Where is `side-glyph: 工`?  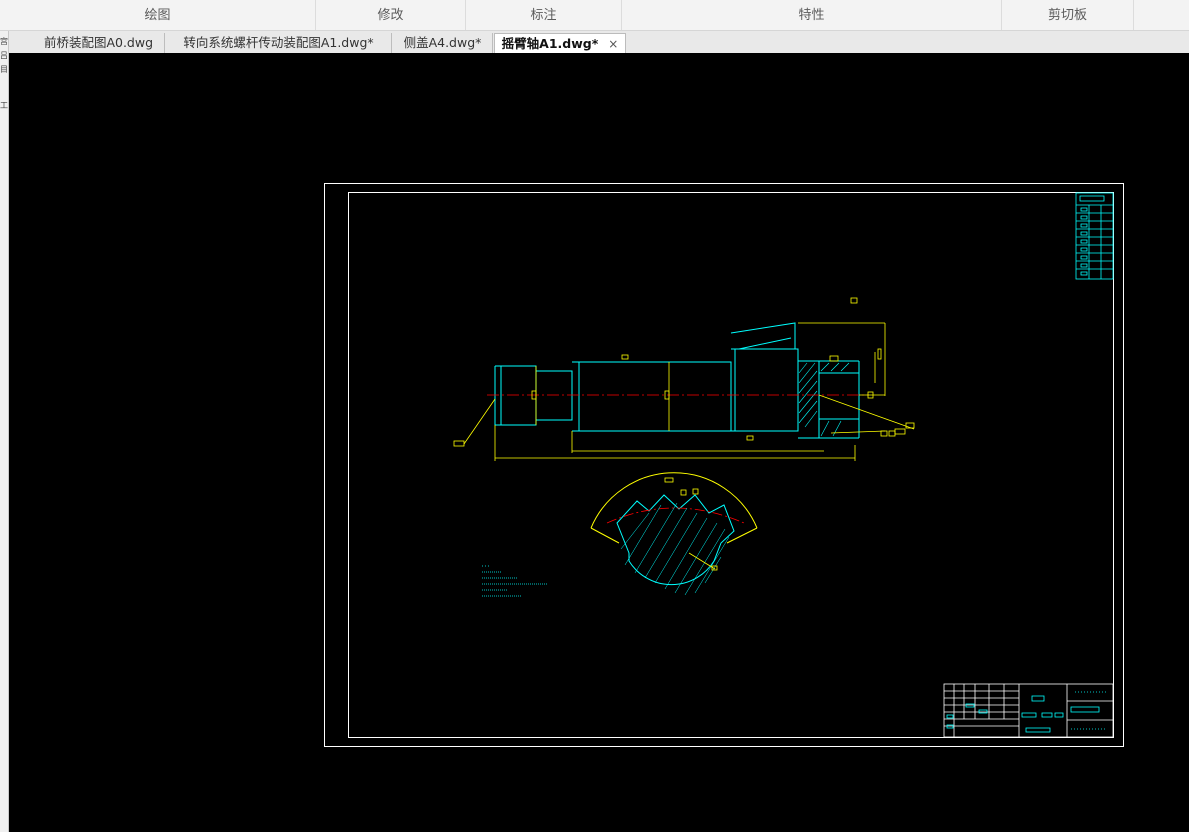 side-glyph: 工 is located at coordinates (4, 105).